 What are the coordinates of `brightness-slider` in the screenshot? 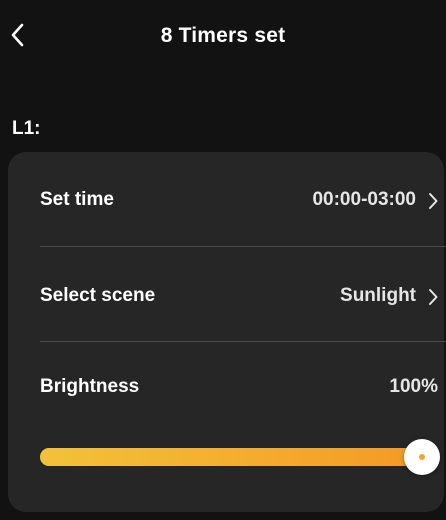 It's located at (240, 457).